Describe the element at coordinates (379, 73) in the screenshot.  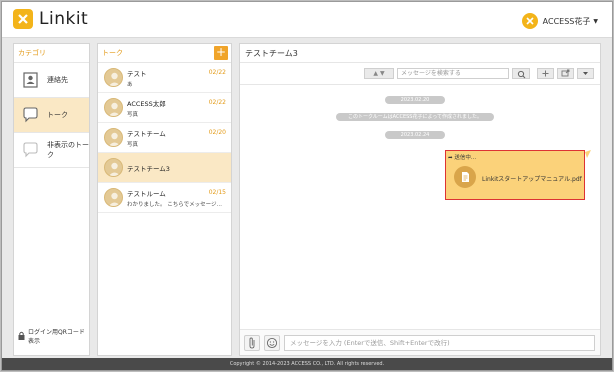
I see `search-nav-buttons: ▲ ▼` at that location.